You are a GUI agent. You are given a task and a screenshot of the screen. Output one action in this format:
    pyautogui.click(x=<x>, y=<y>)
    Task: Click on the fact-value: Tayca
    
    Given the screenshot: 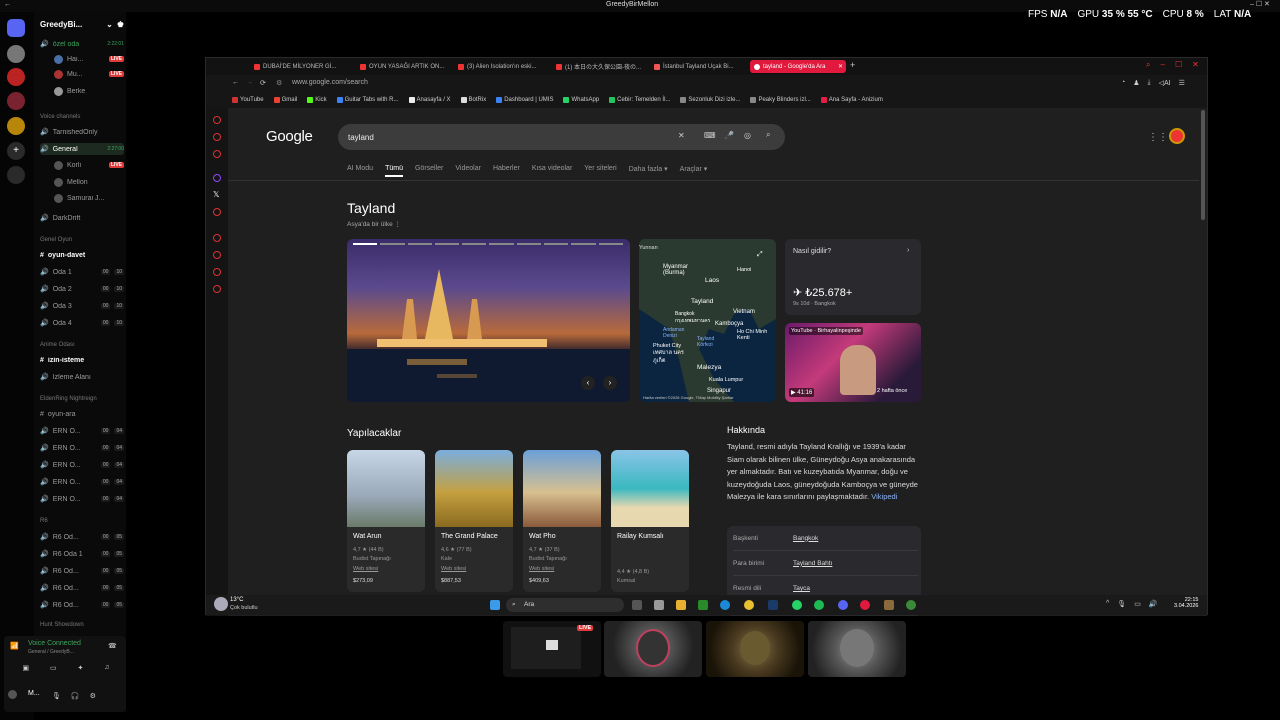 What is the action you would take?
    pyautogui.click(x=801, y=588)
    